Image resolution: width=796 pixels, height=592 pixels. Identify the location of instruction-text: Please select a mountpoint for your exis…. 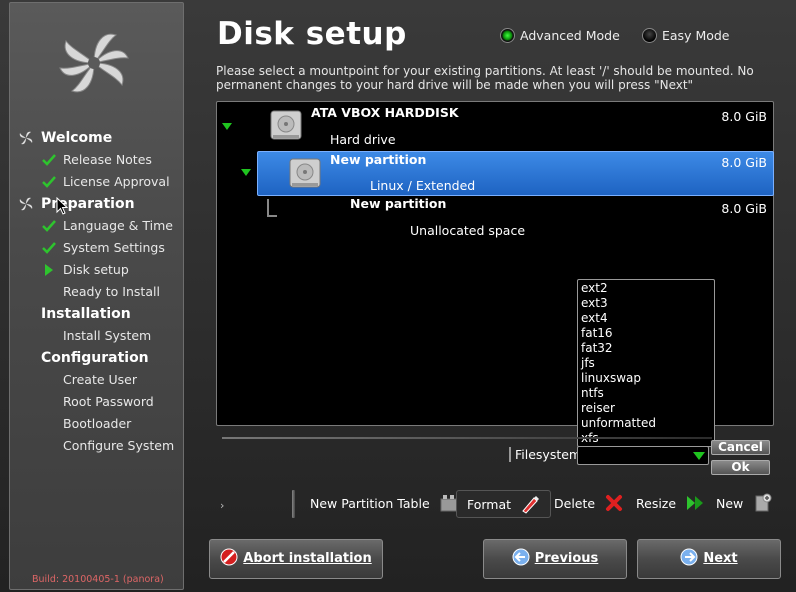
(485, 78).